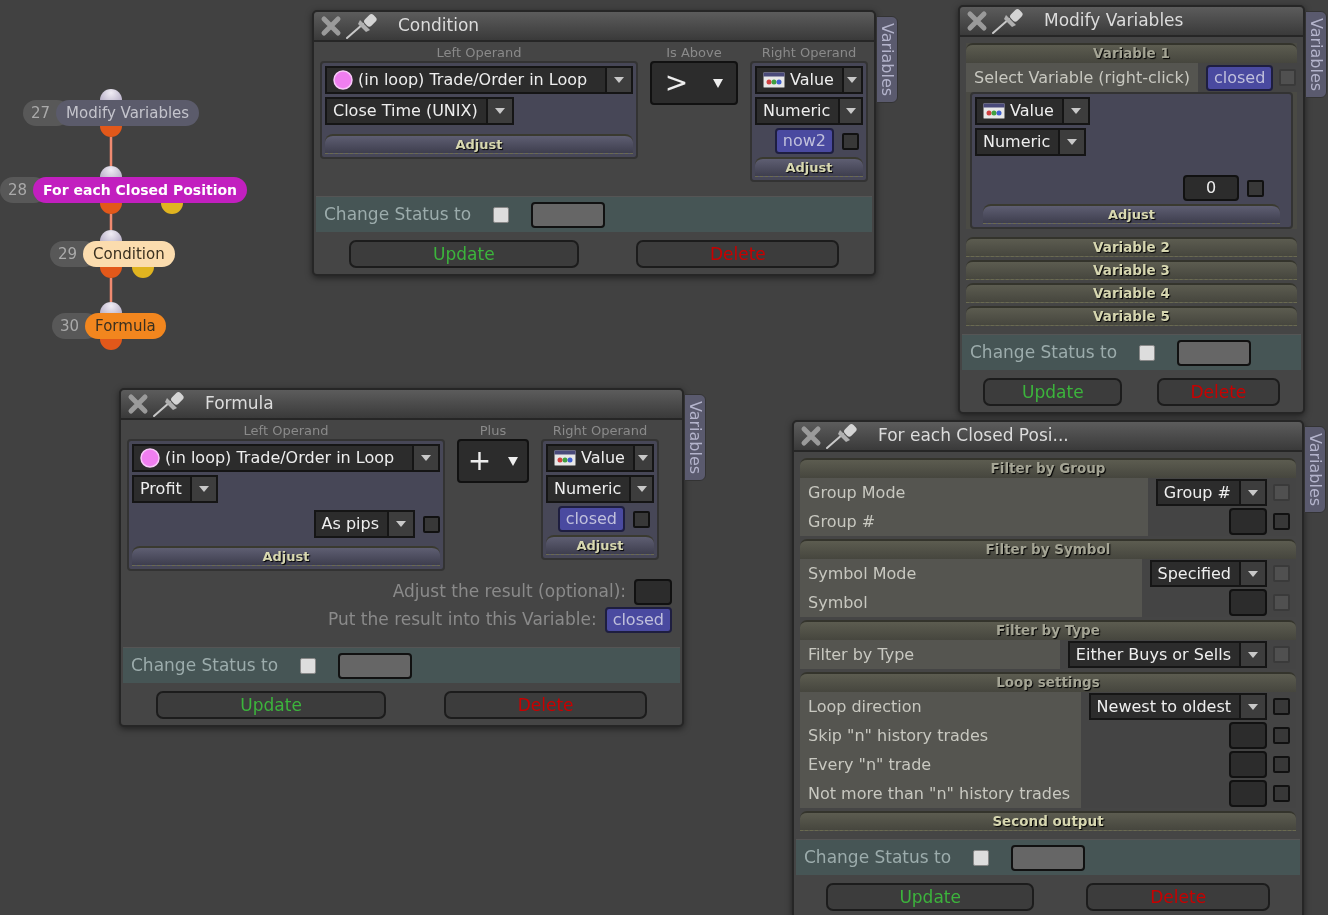  Describe the element at coordinates (1177, 706) in the screenshot. I see `dropdown: Newest to oldest` at that location.